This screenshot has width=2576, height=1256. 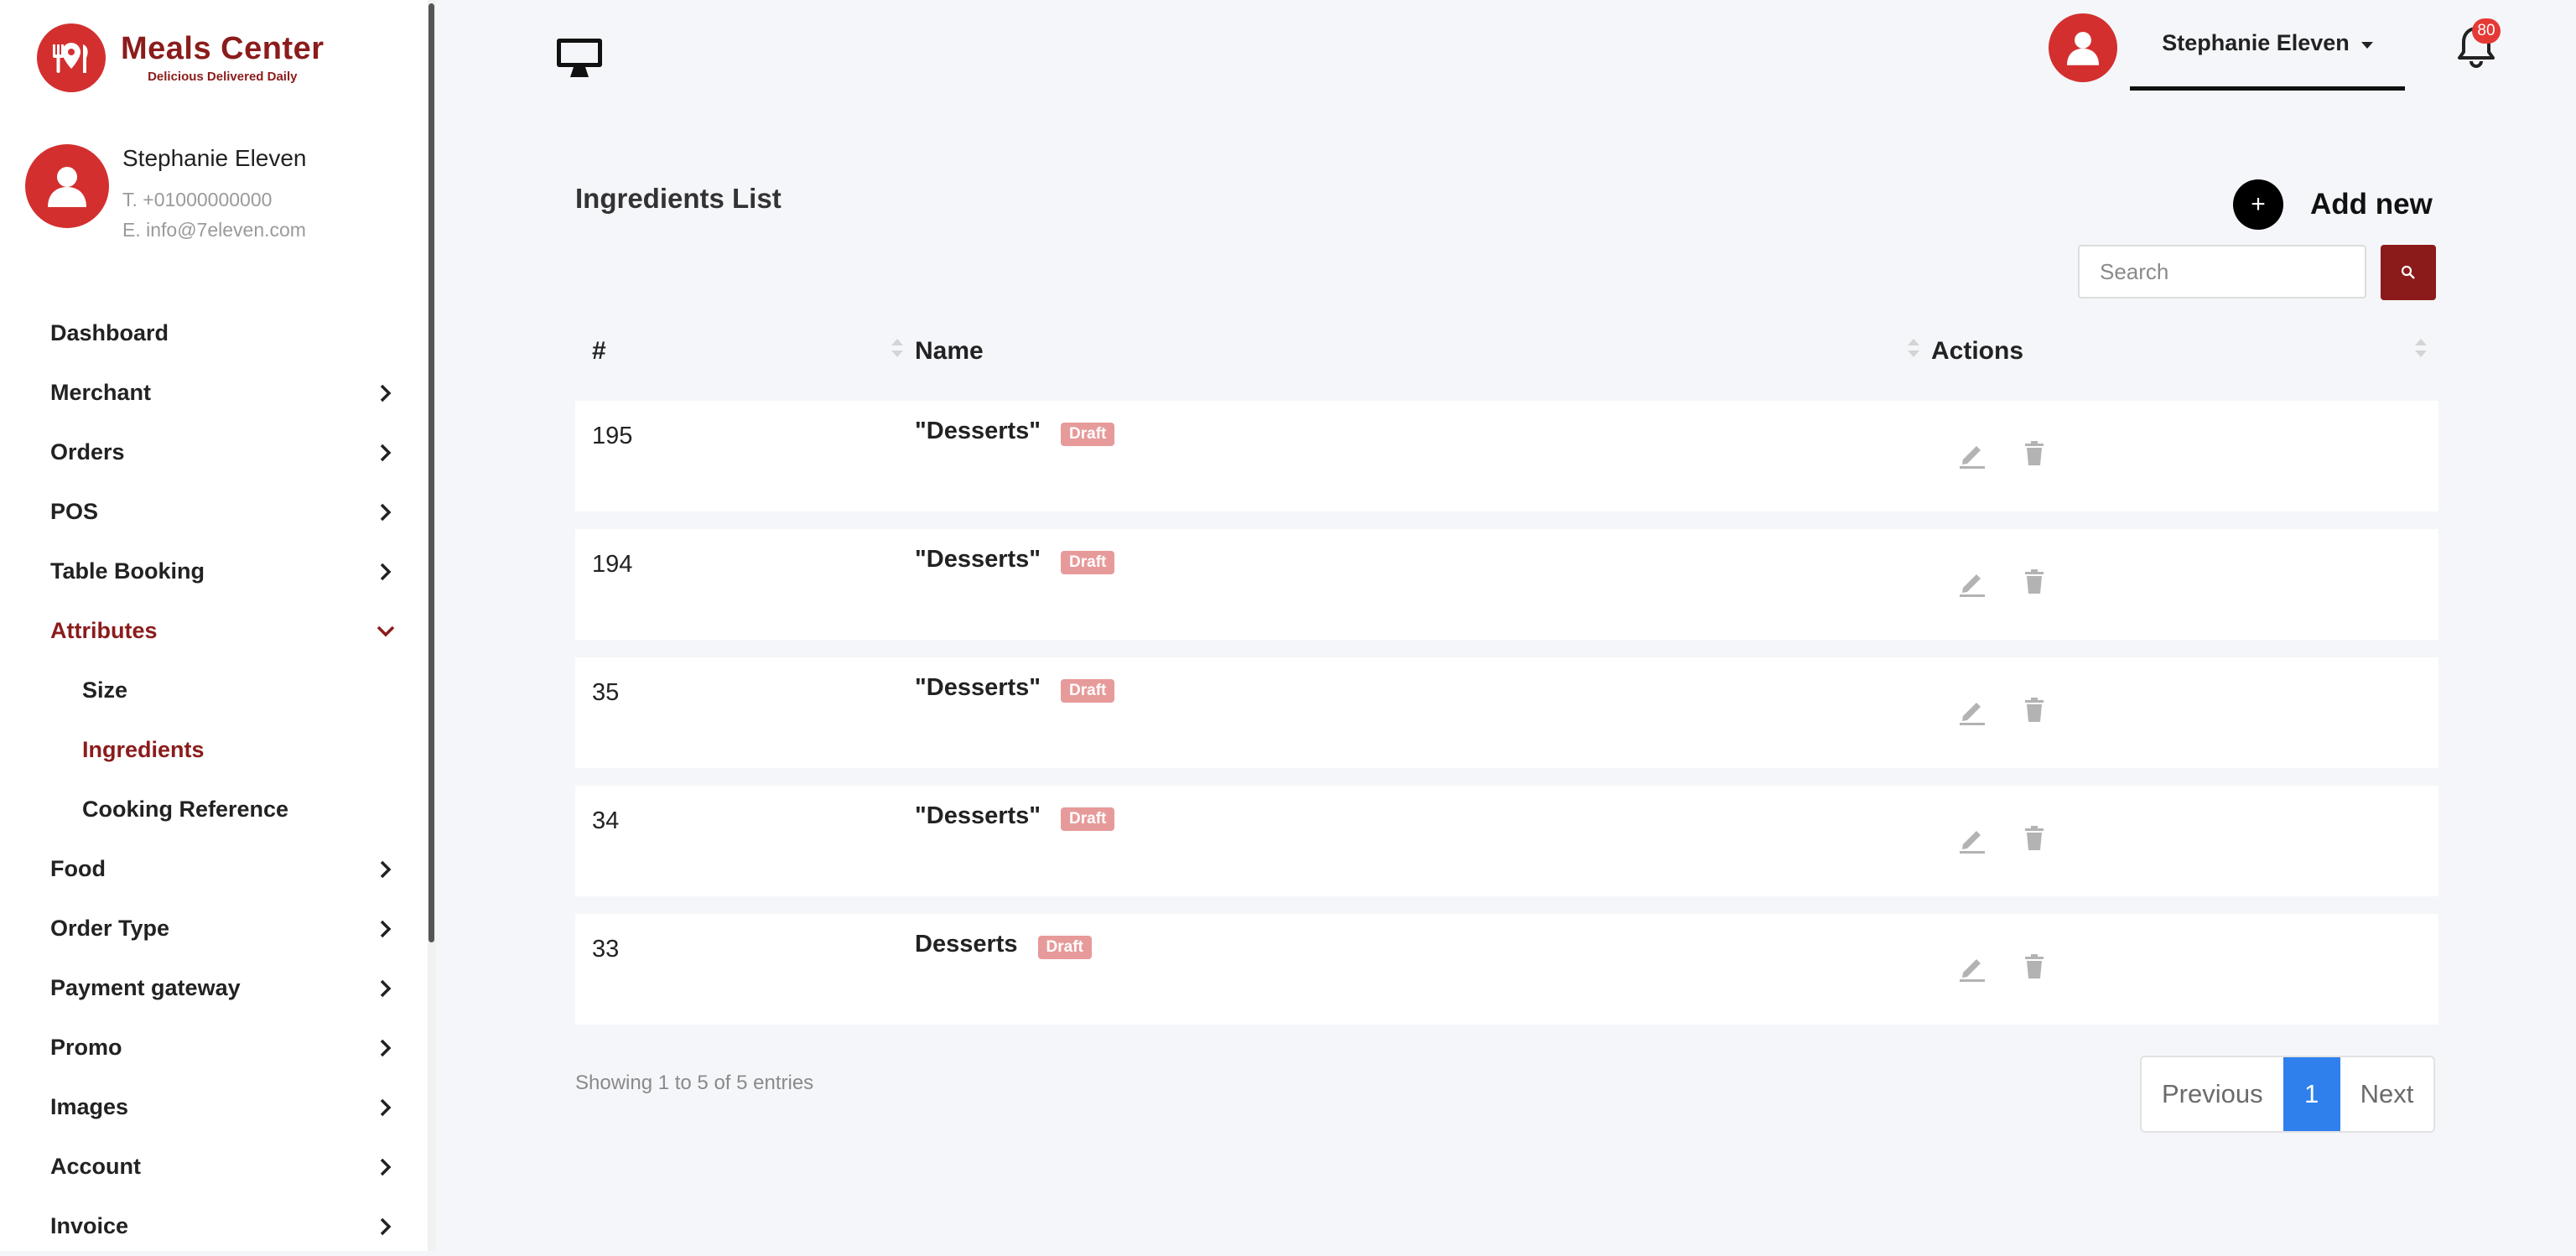 What do you see at coordinates (214, 1226) in the screenshot?
I see `sidebar-item-invoice: Invoice` at bounding box center [214, 1226].